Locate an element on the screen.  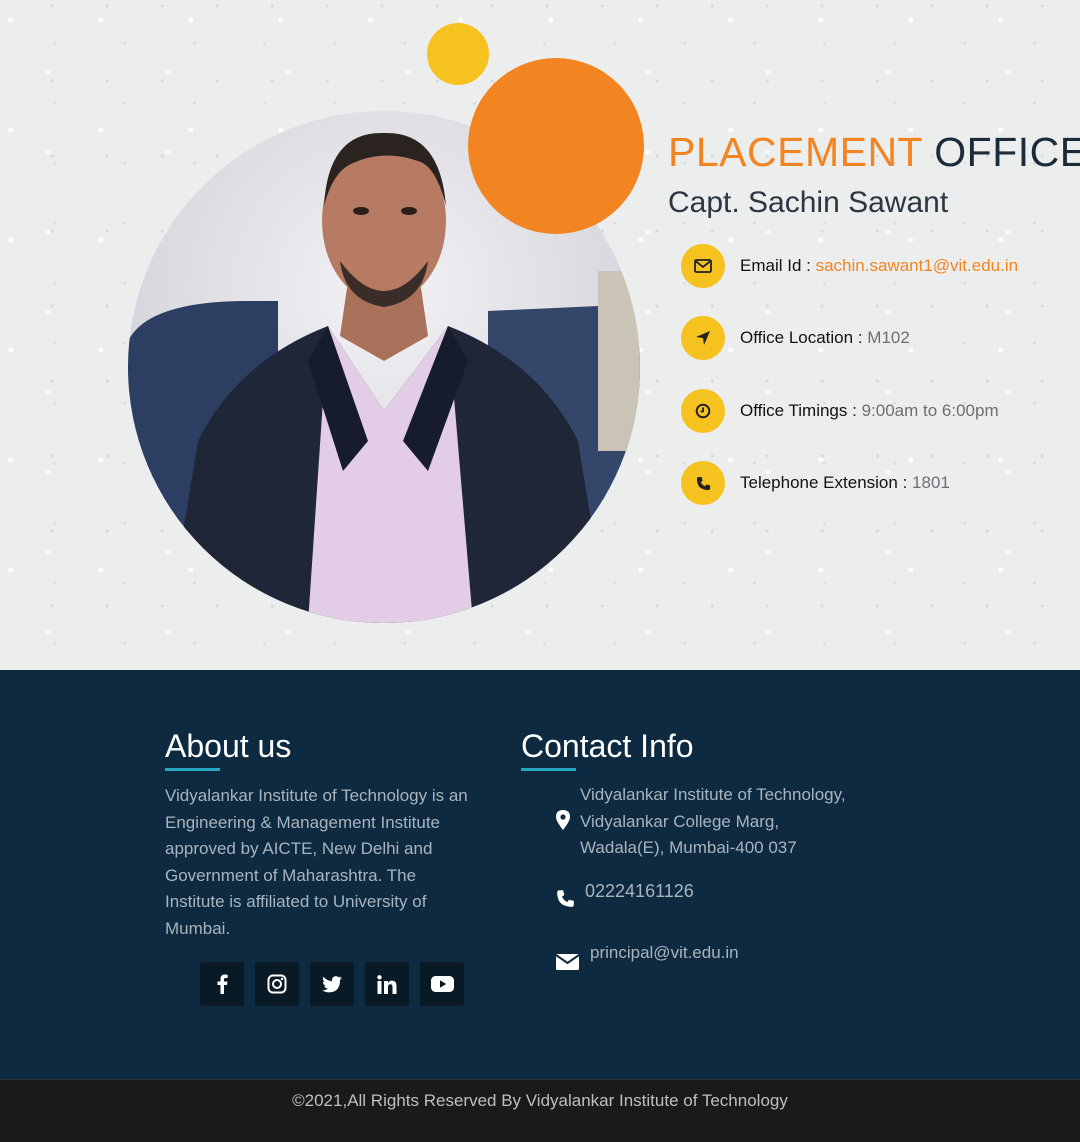
orange-circle-decoration is located at coordinates (556, 146).